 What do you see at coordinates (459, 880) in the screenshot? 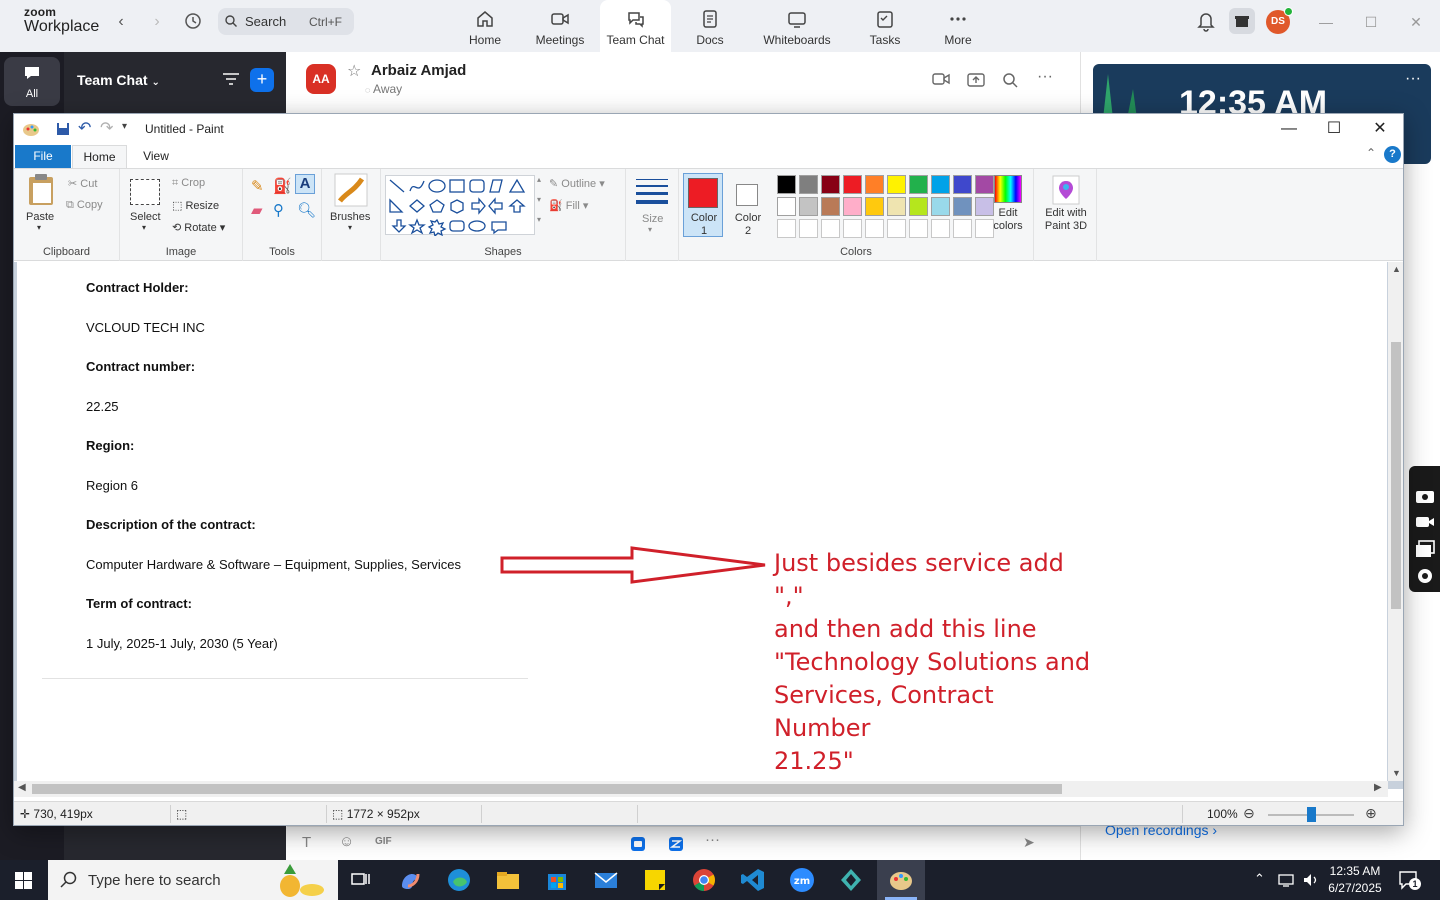
I see `edge-browser-icon` at bounding box center [459, 880].